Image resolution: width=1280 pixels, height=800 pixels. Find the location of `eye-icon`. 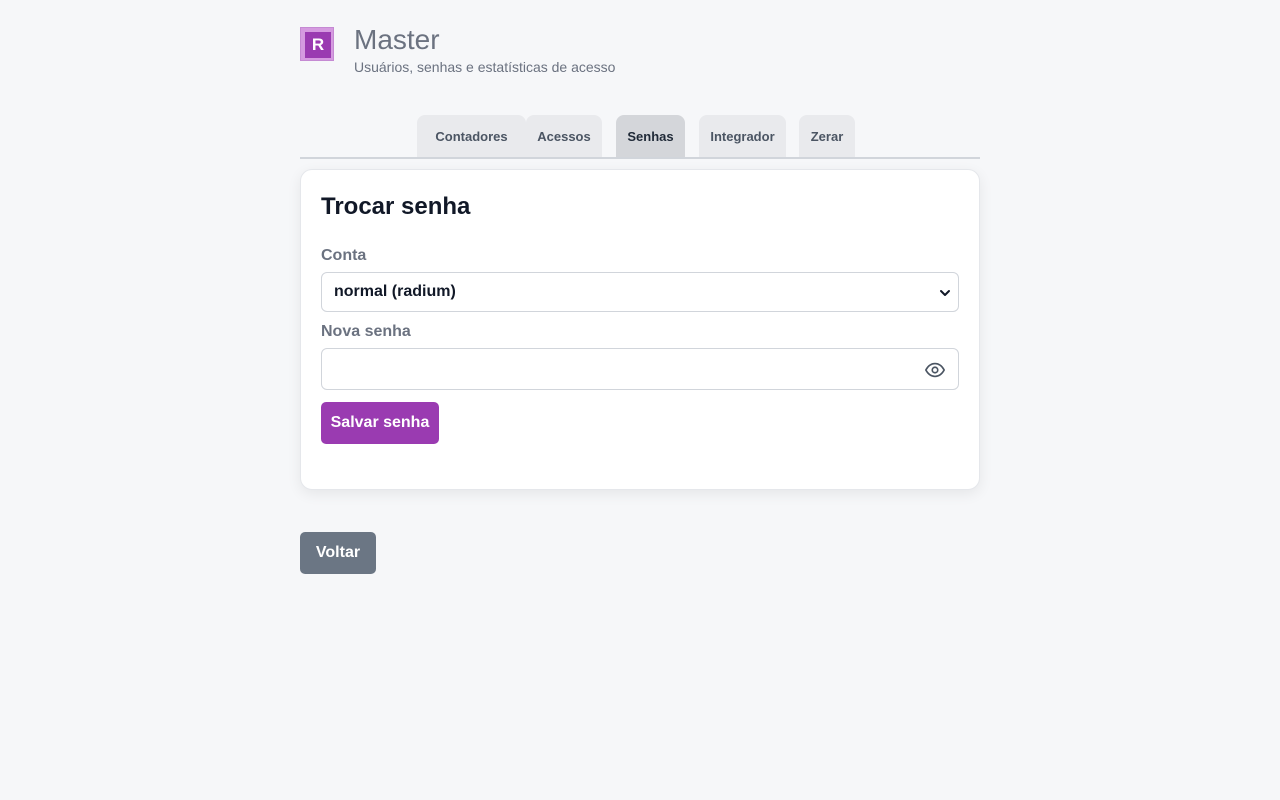

eye-icon is located at coordinates (935, 370).